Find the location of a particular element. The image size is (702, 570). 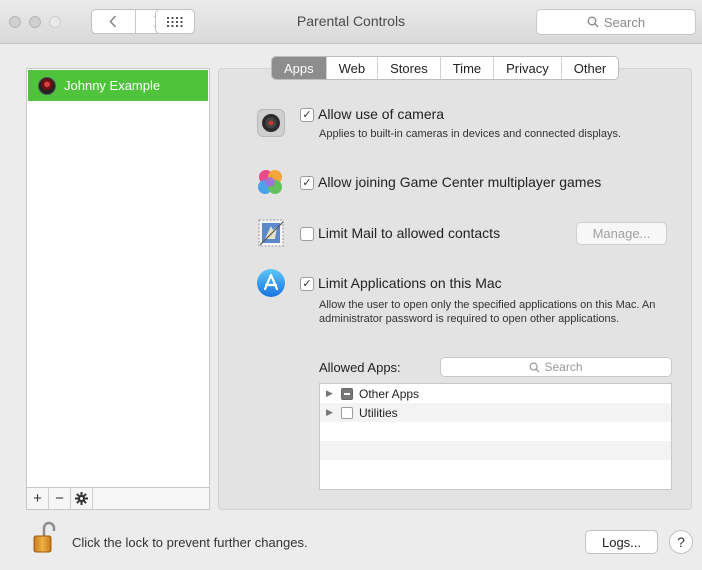

limit-apps-checkbox: ✓ is located at coordinates (307, 284).